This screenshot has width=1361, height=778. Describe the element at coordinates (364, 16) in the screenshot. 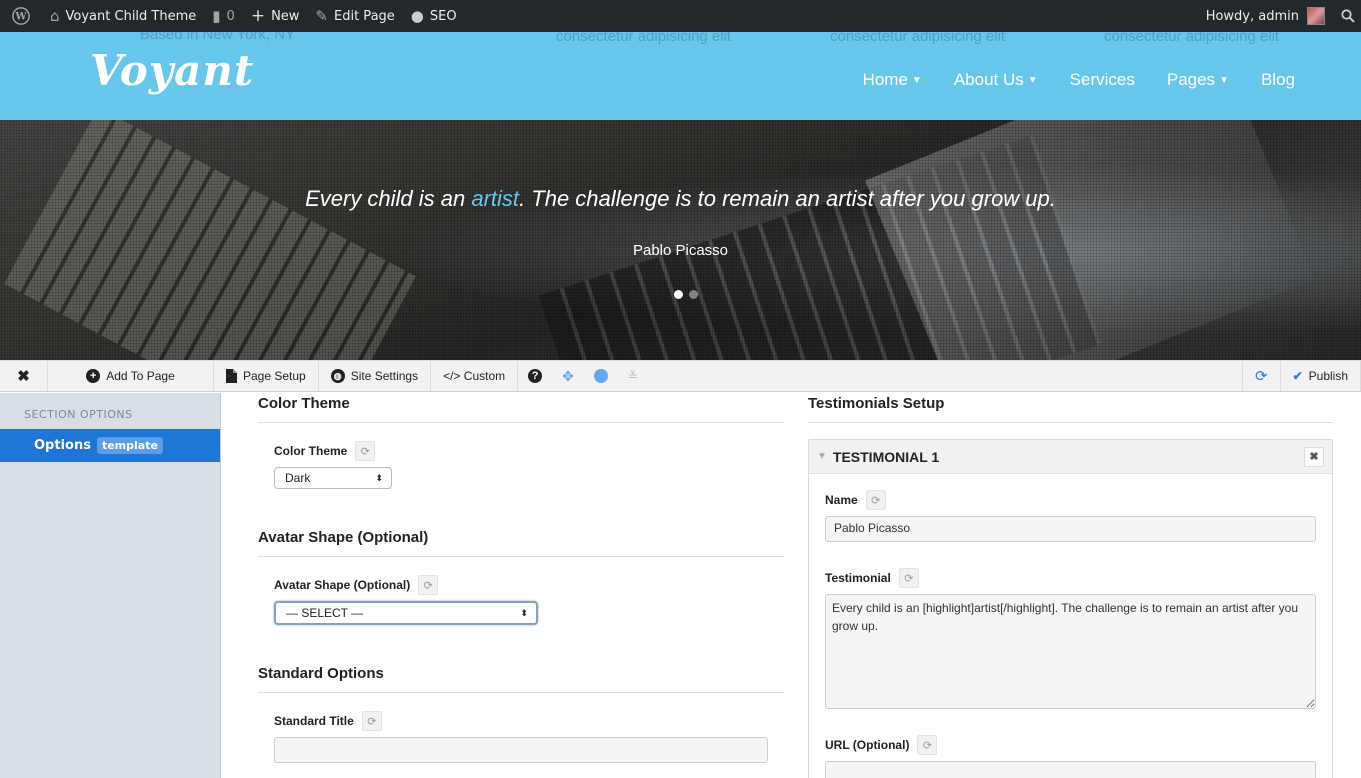

I see `edit-label: Edit Page` at that location.